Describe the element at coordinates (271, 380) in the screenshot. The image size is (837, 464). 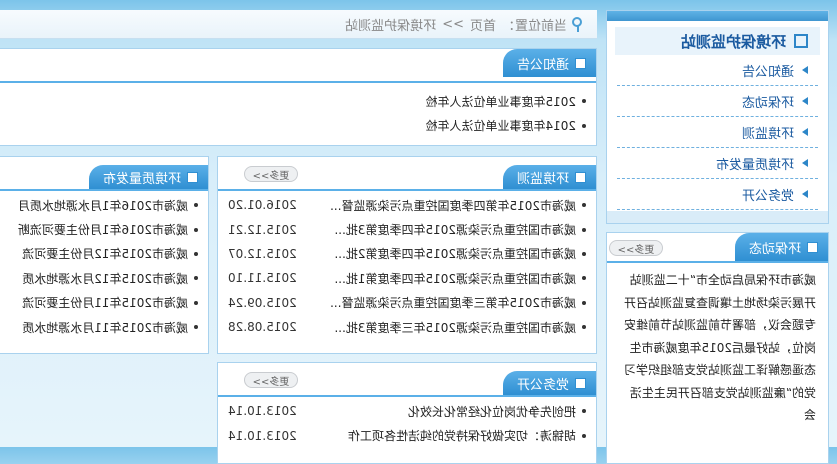
I see `party-more-button: 更多>>` at that location.